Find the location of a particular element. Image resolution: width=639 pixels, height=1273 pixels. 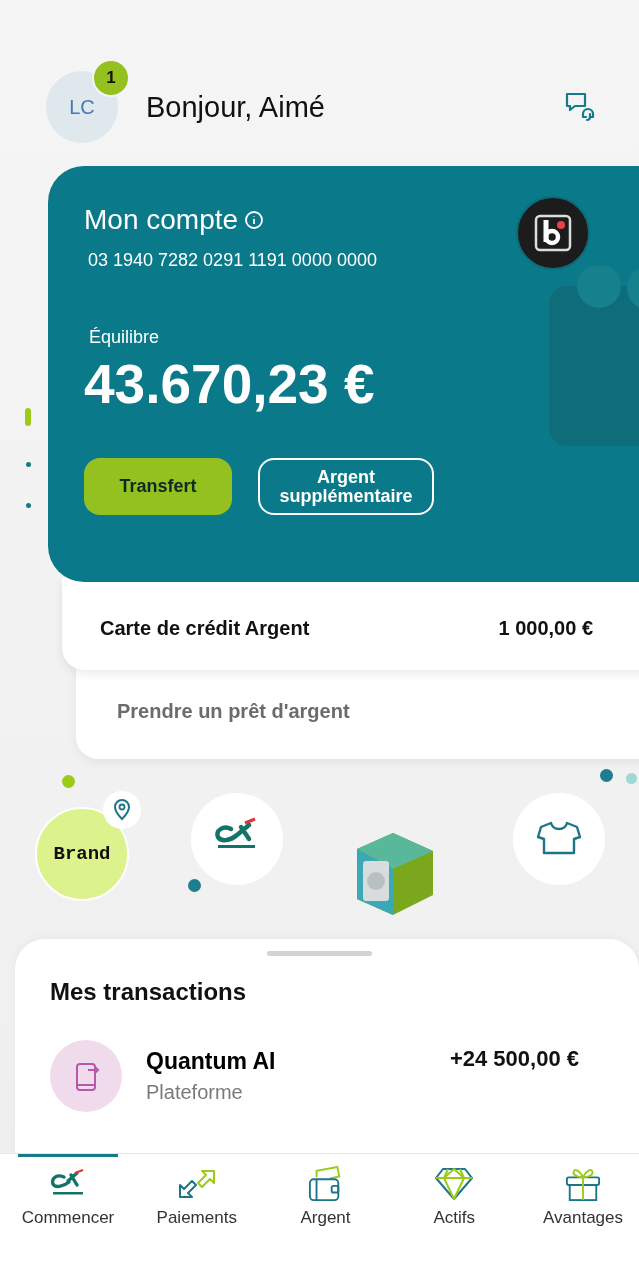

app-logo-icon is located at coordinates (553, 233).